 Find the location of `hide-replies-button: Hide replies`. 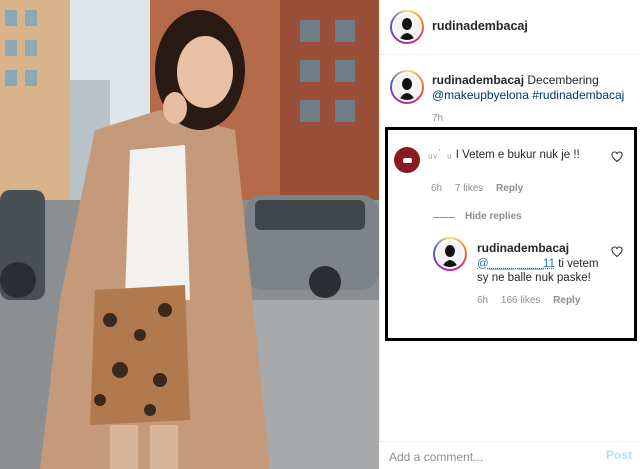

hide-replies-button: Hide replies is located at coordinates (493, 216).